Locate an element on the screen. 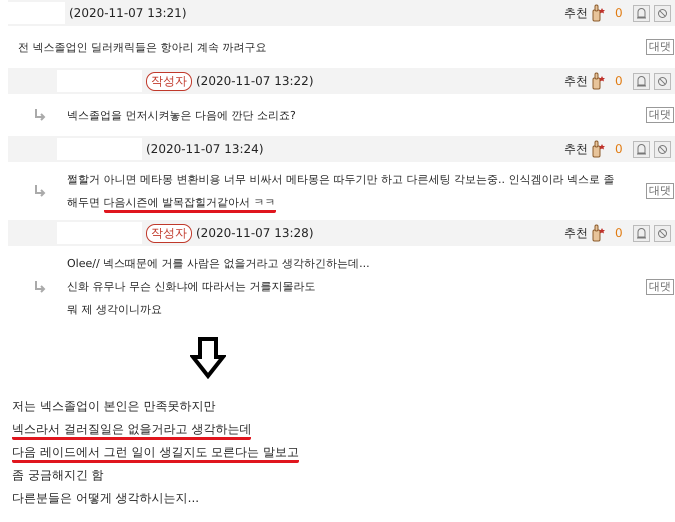 The width and height of the screenshot is (675, 522). comment-text: 신화 유무나 무슨 신화냐에 따라서는 거를지몰라도 is located at coordinates (191, 286).